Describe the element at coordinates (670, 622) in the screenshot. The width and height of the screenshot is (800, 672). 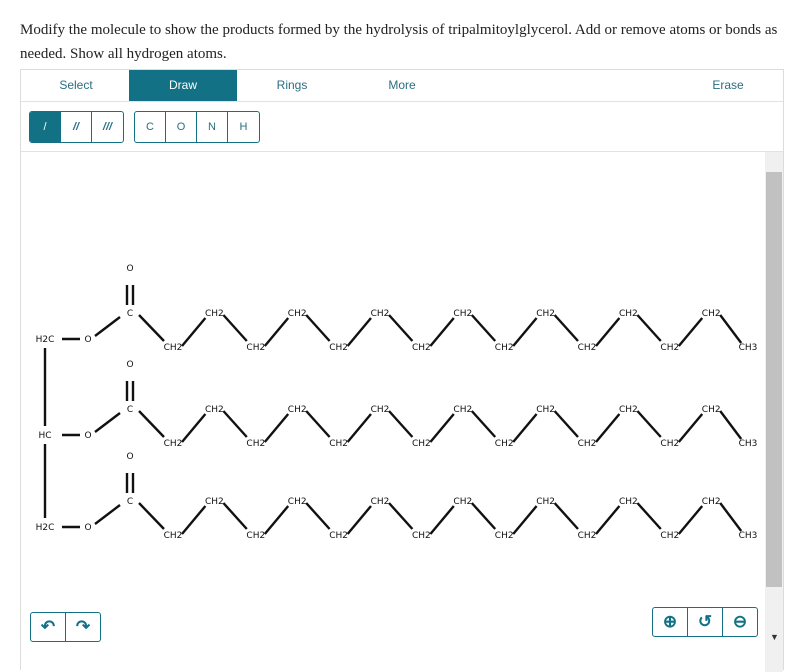
I see `zoom-in-icon: ⊕` at that location.